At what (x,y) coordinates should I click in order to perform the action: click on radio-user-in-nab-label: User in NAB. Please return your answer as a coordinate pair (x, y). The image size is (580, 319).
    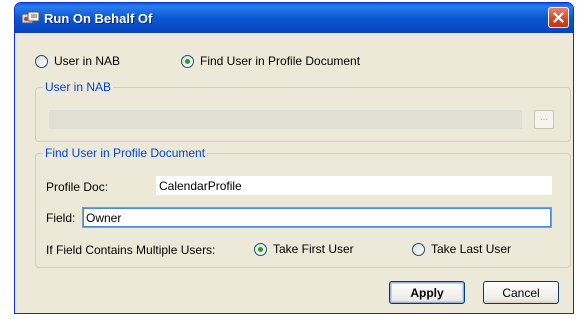
    Looking at the image, I should click on (87, 61).